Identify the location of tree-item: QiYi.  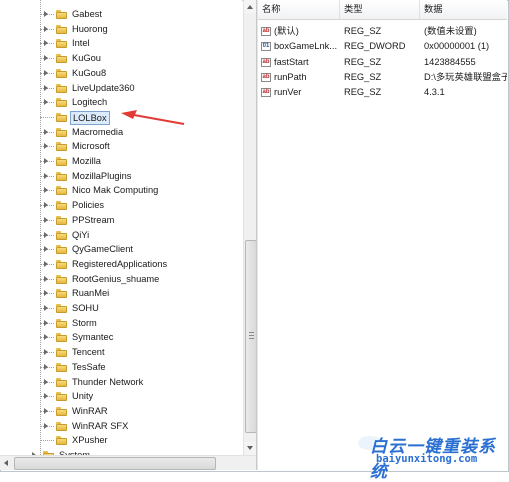
(121, 235).